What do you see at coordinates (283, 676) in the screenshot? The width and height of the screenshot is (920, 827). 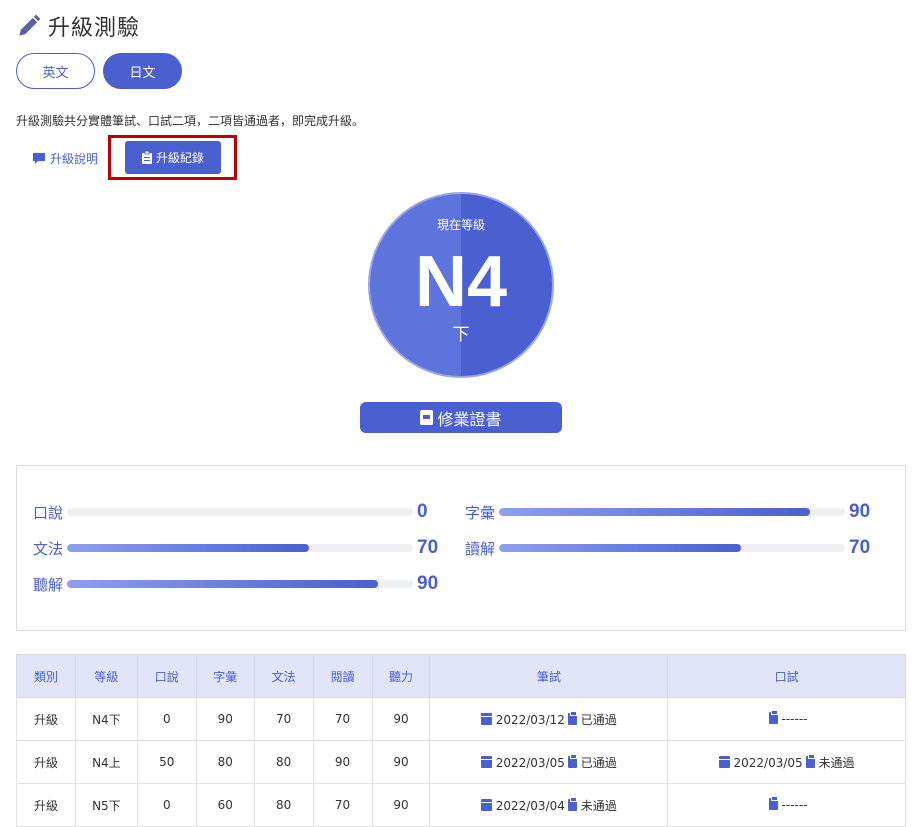 I see `col-header: 文法` at bounding box center [283, 676].